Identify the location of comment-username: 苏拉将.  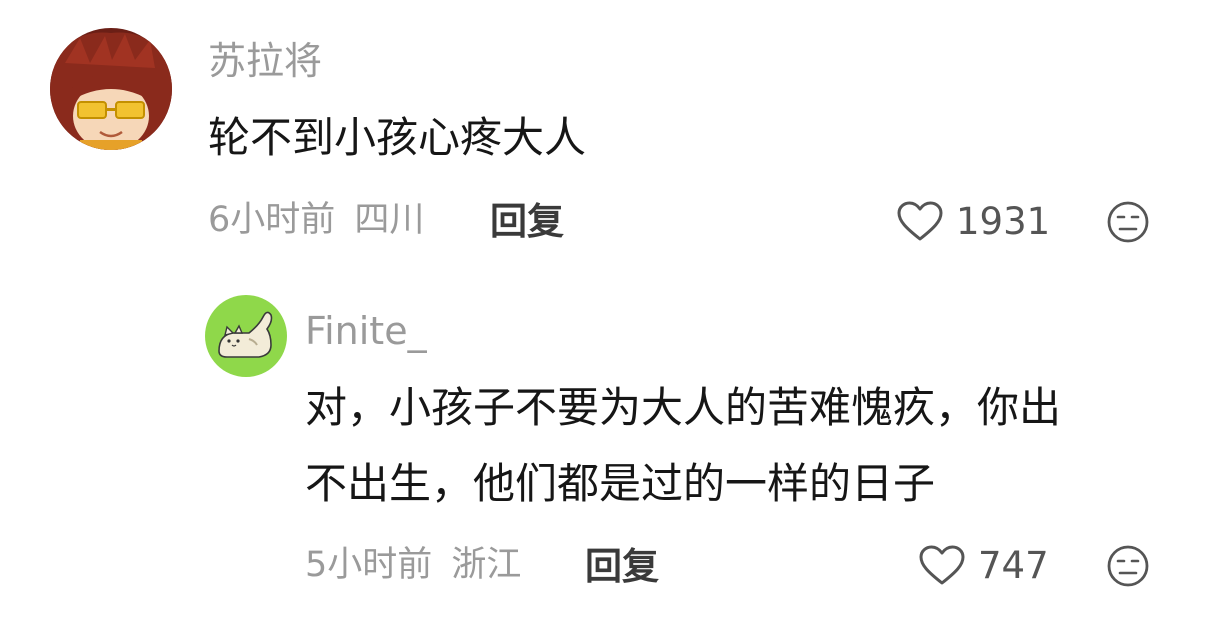
(265, 61).